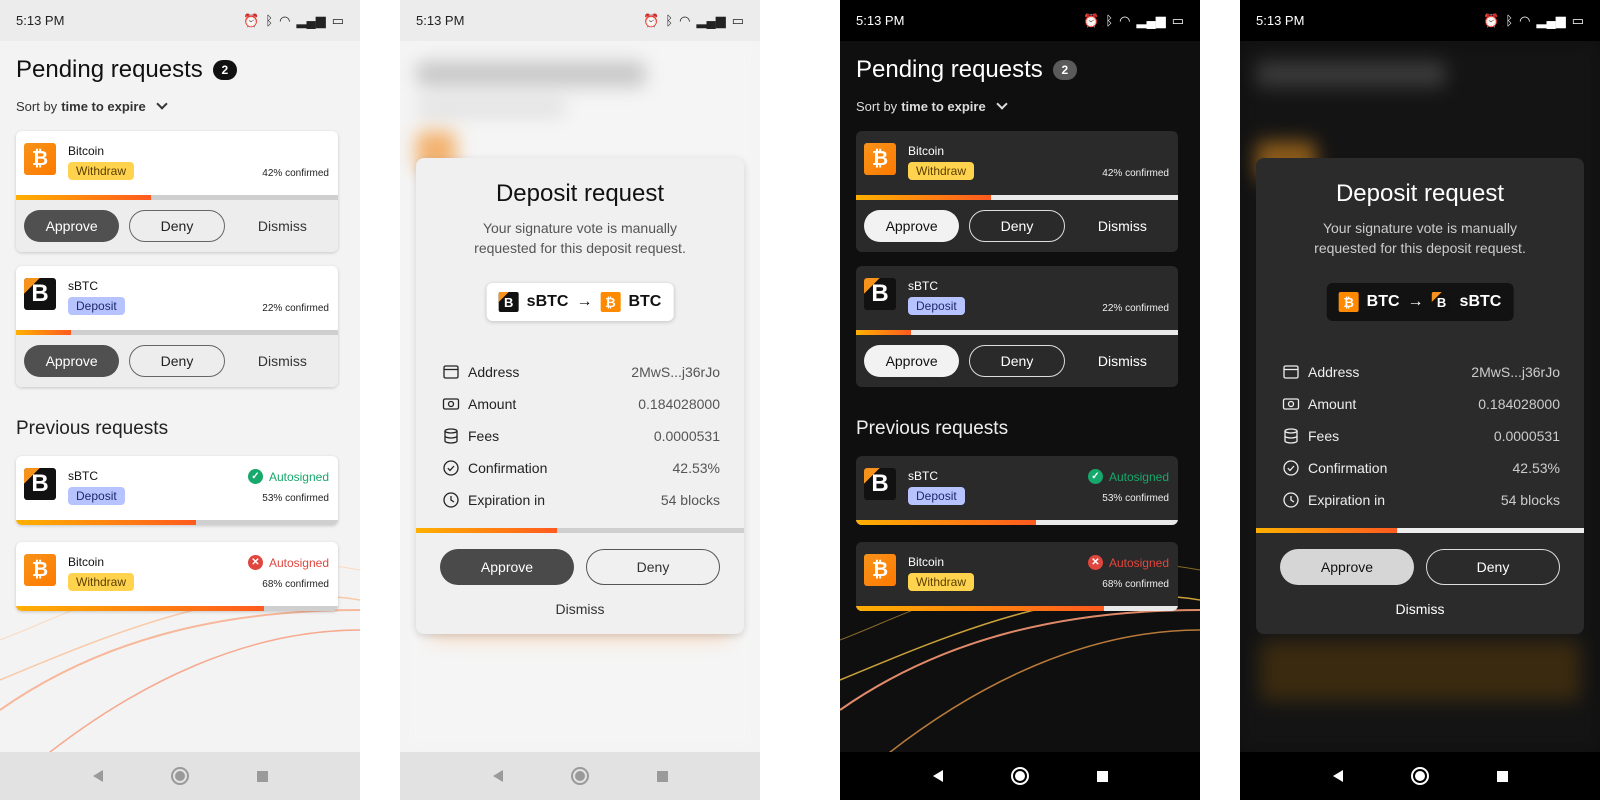 The width and height of the screenshot is (1600, 800). Describe the element at coordinates (255, 476) in the screenshot. I see `check-circle-icon: ✓` at that location.